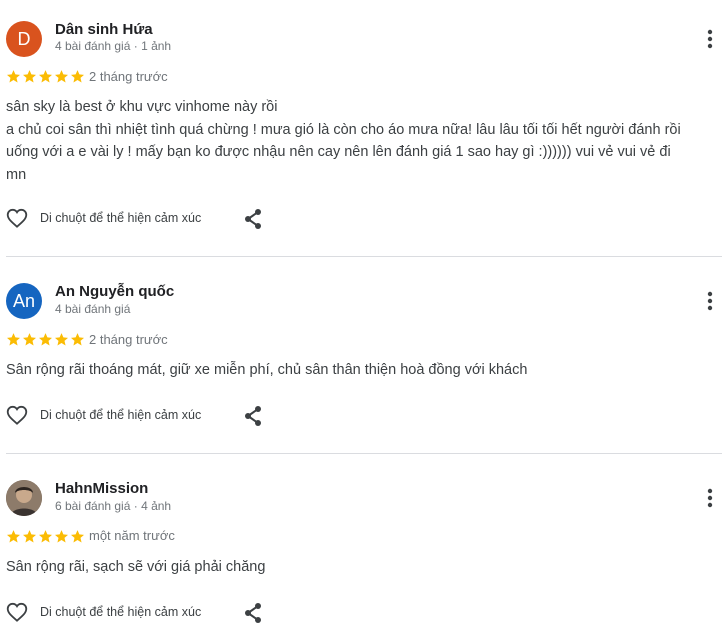 Image resolution: width=726 pixels, height=636 pixels. I want to click on avatar-letter: An, so click(24, 300).